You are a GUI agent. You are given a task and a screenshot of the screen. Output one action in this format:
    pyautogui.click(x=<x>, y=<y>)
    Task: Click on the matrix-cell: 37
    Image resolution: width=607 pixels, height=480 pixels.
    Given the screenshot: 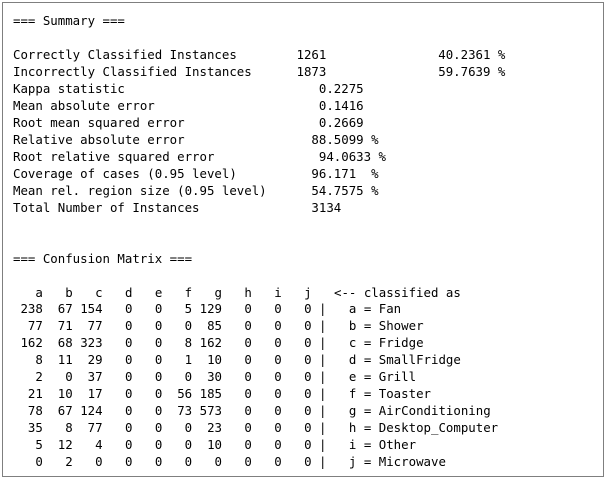 What is the action you would take?
    pyautogui.click(x=91, y=377)
    